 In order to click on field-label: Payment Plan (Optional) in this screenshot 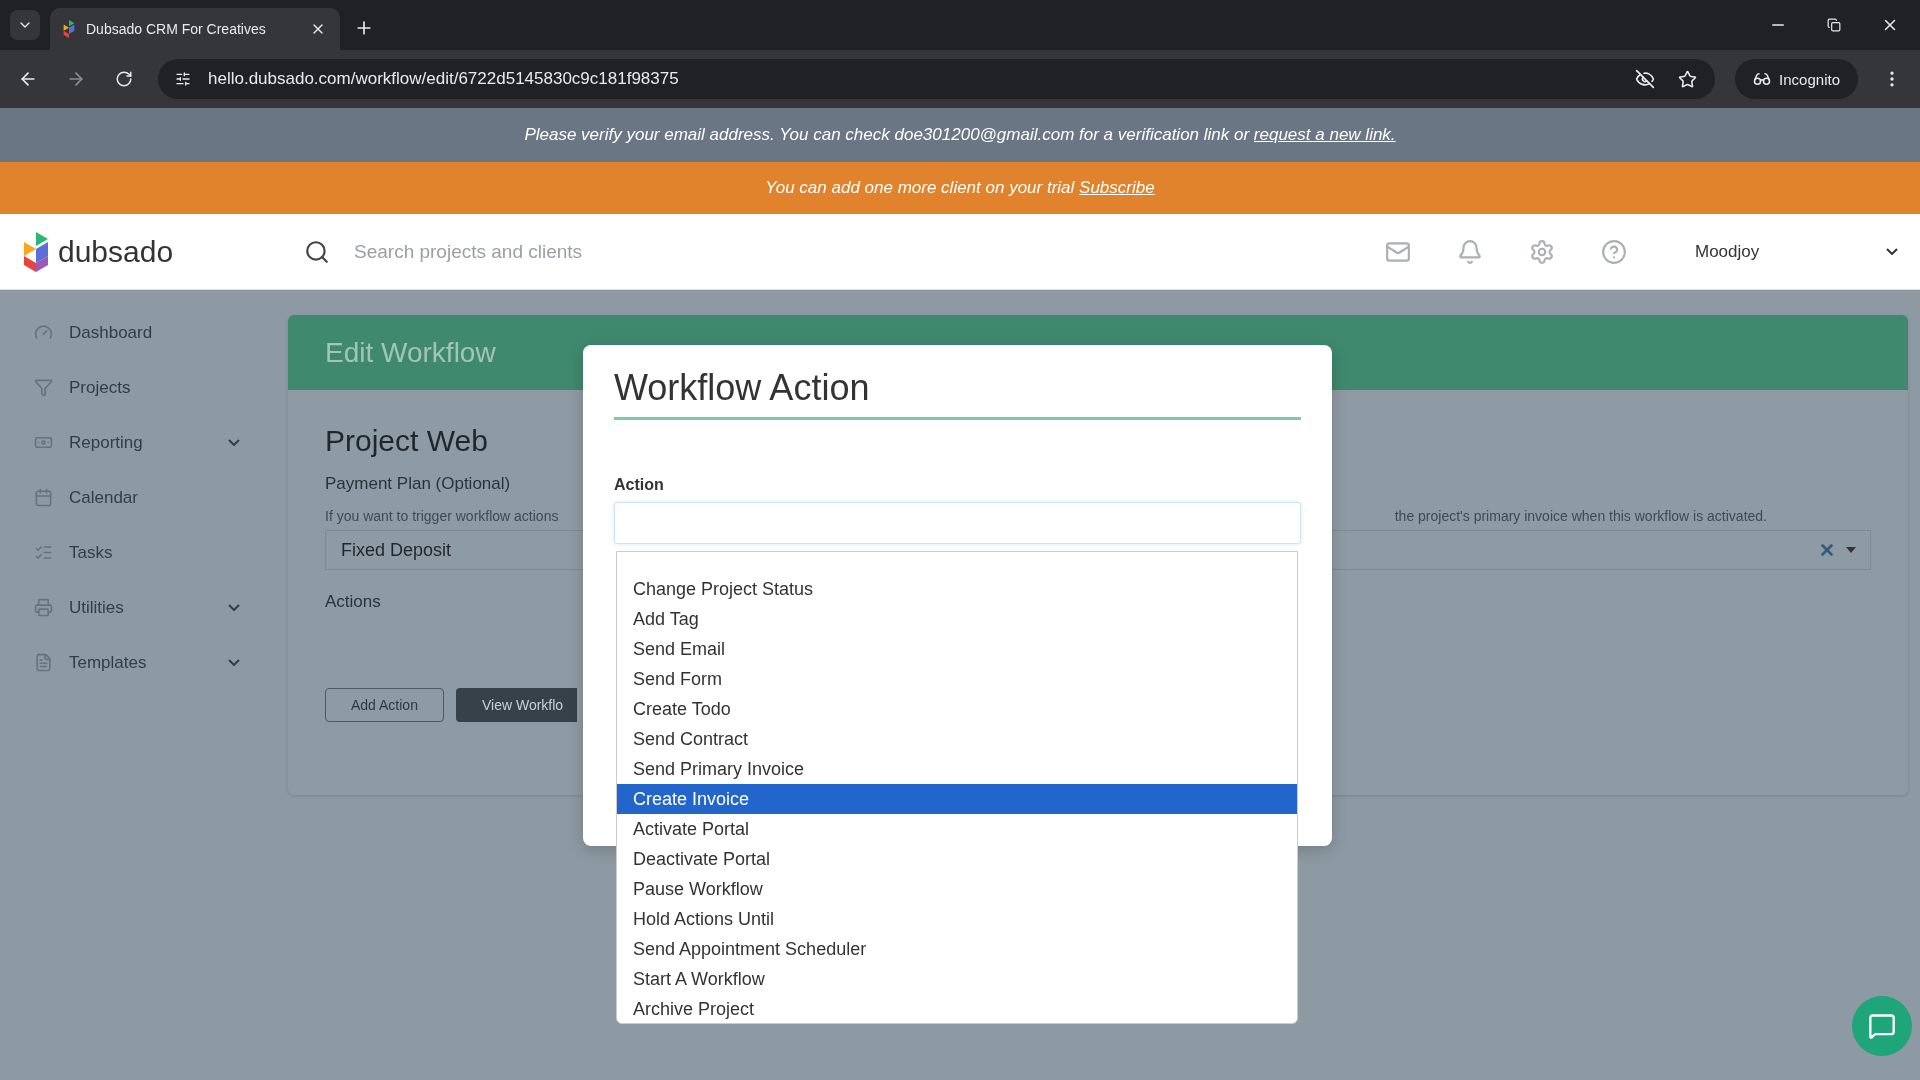, I will do `click(418, 484)`.